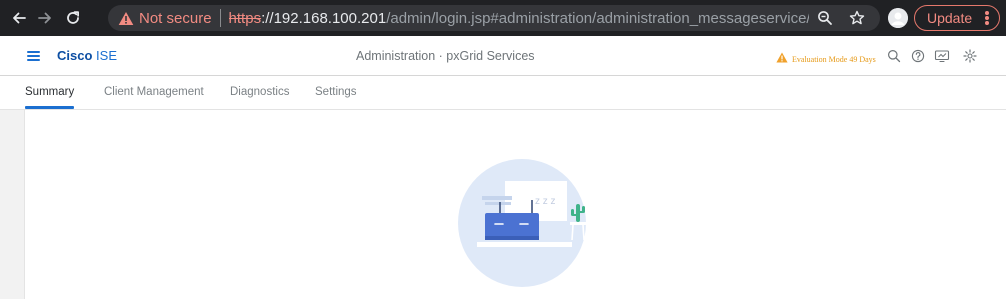 The height and width of the screenshot is (299, 1006). What do you see at coordinates (545, 201) in the screenshot?
I see `sleep-text: z z z` at bounding box center [545, 201].